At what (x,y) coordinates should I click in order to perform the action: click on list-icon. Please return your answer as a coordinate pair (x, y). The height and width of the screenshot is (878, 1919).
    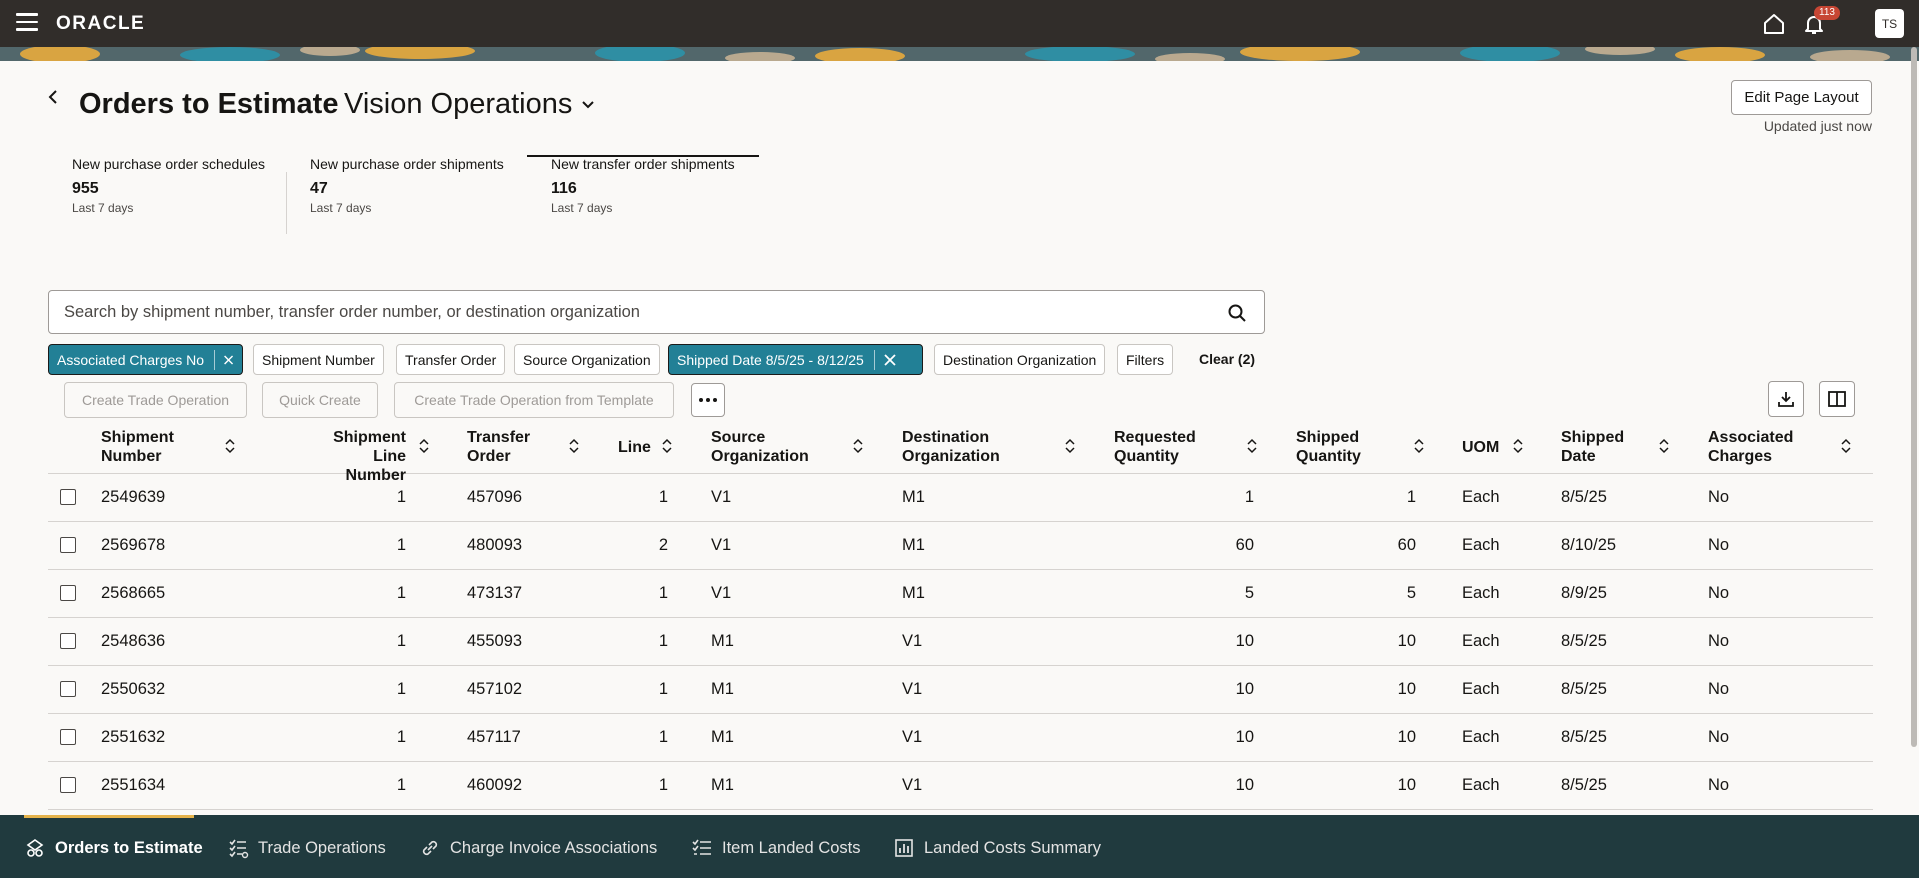
    Looking at the image, I should click on (701, 847).